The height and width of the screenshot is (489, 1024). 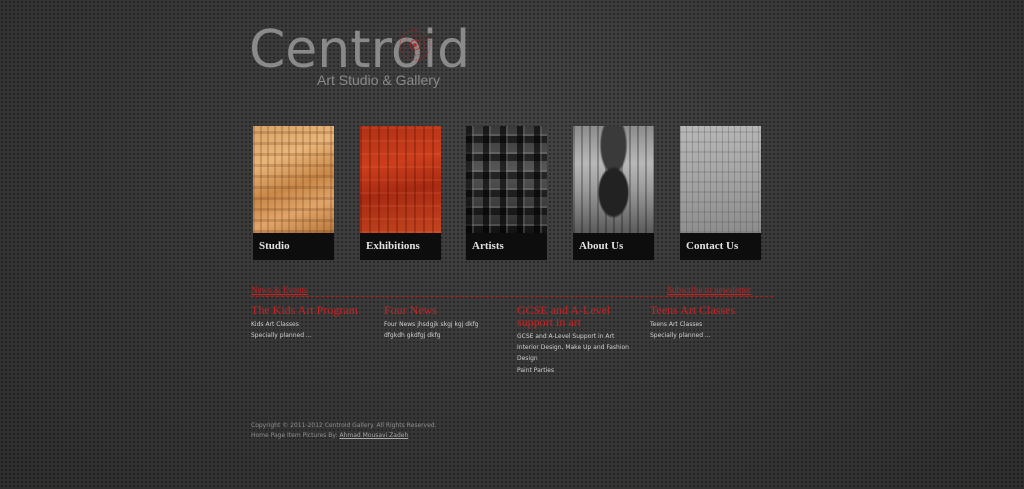 I want to click on tile-caption: Contact Us, so click(x=720, y=246).